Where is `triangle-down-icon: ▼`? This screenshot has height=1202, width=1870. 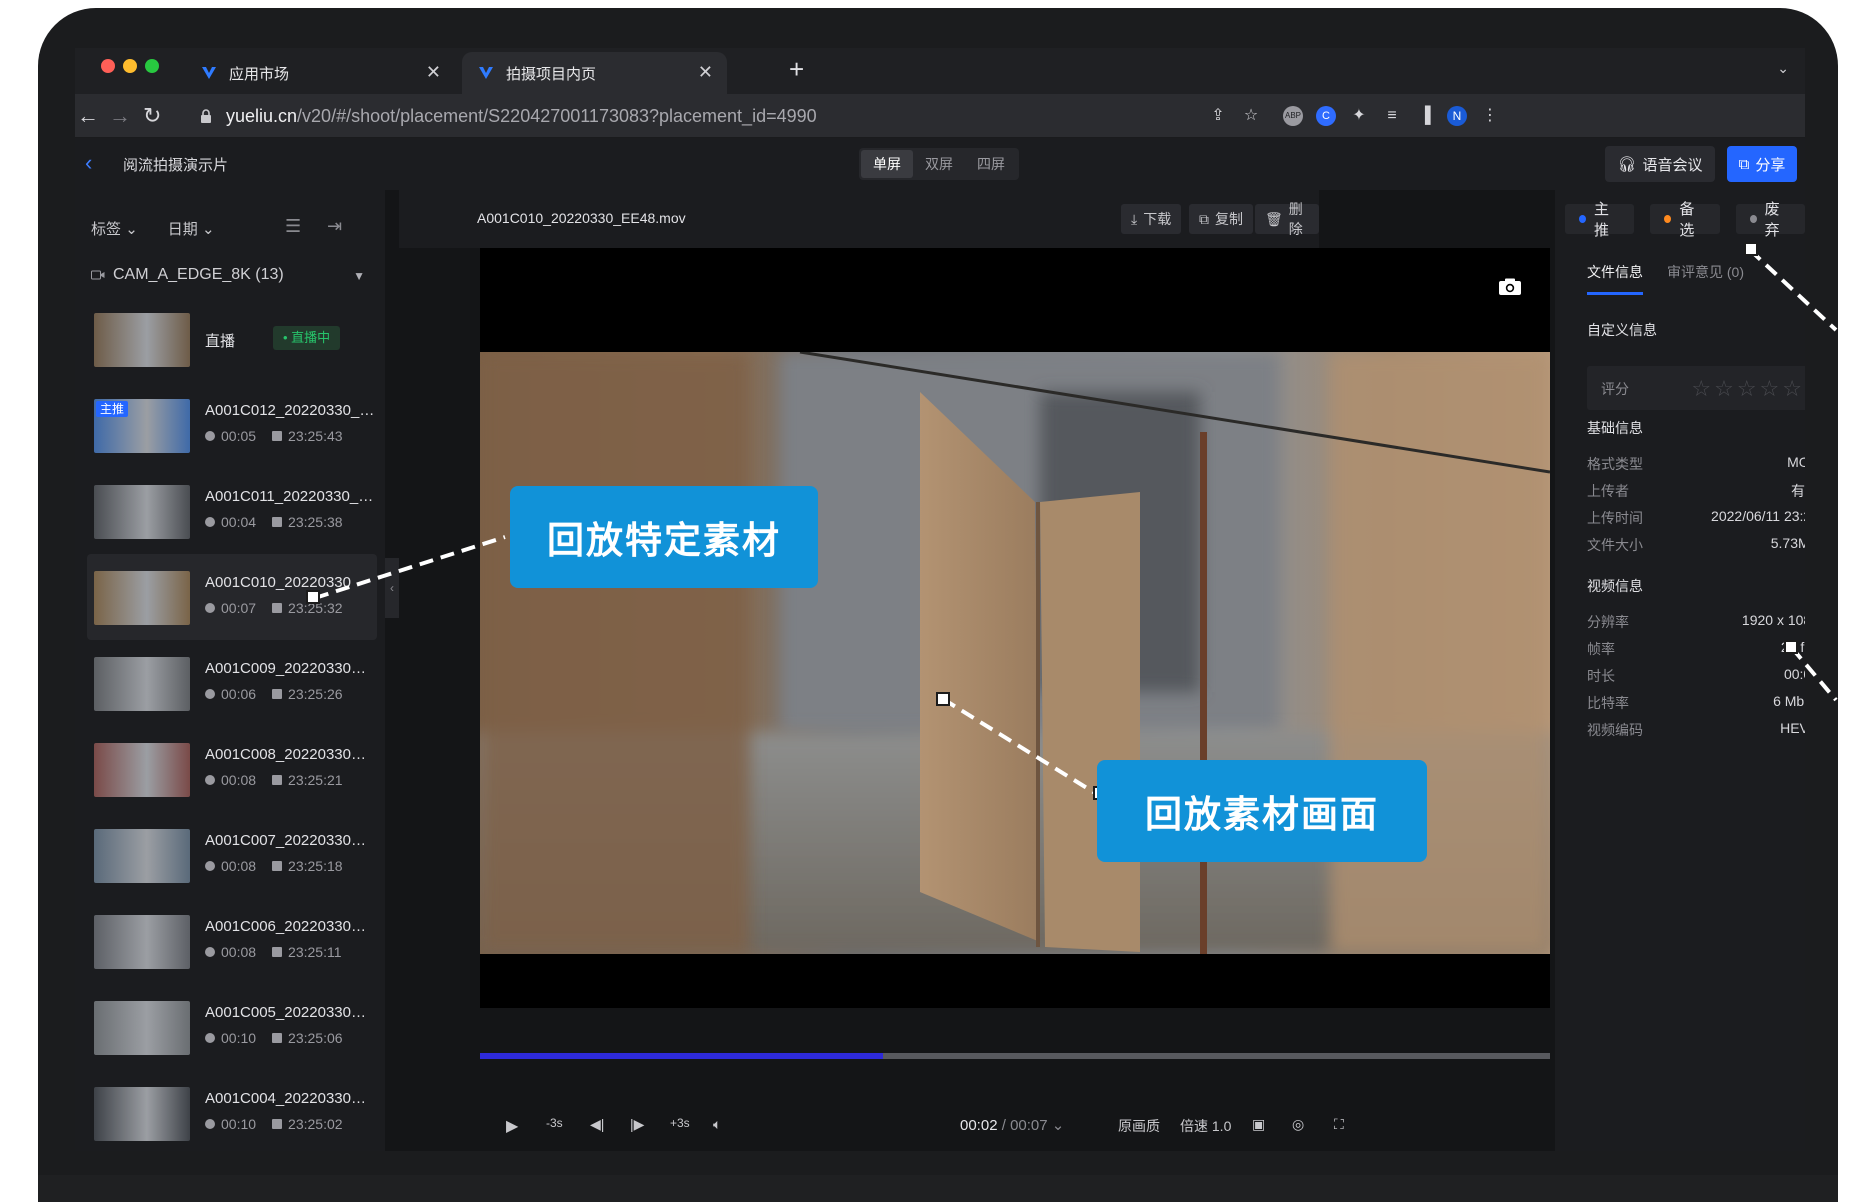
triangle-down-icon: ▼ is located at coordinates (359, 276).